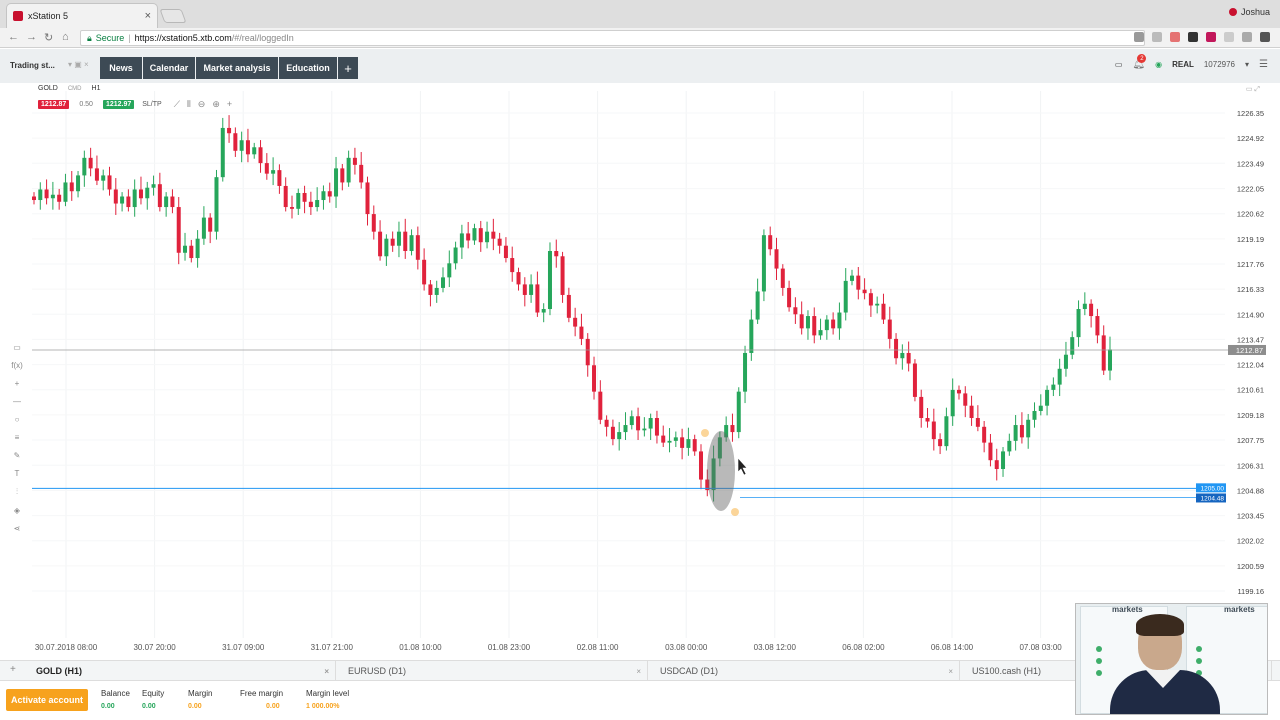  I want to click on back-arrow-icon: ←, so click(13, 37).